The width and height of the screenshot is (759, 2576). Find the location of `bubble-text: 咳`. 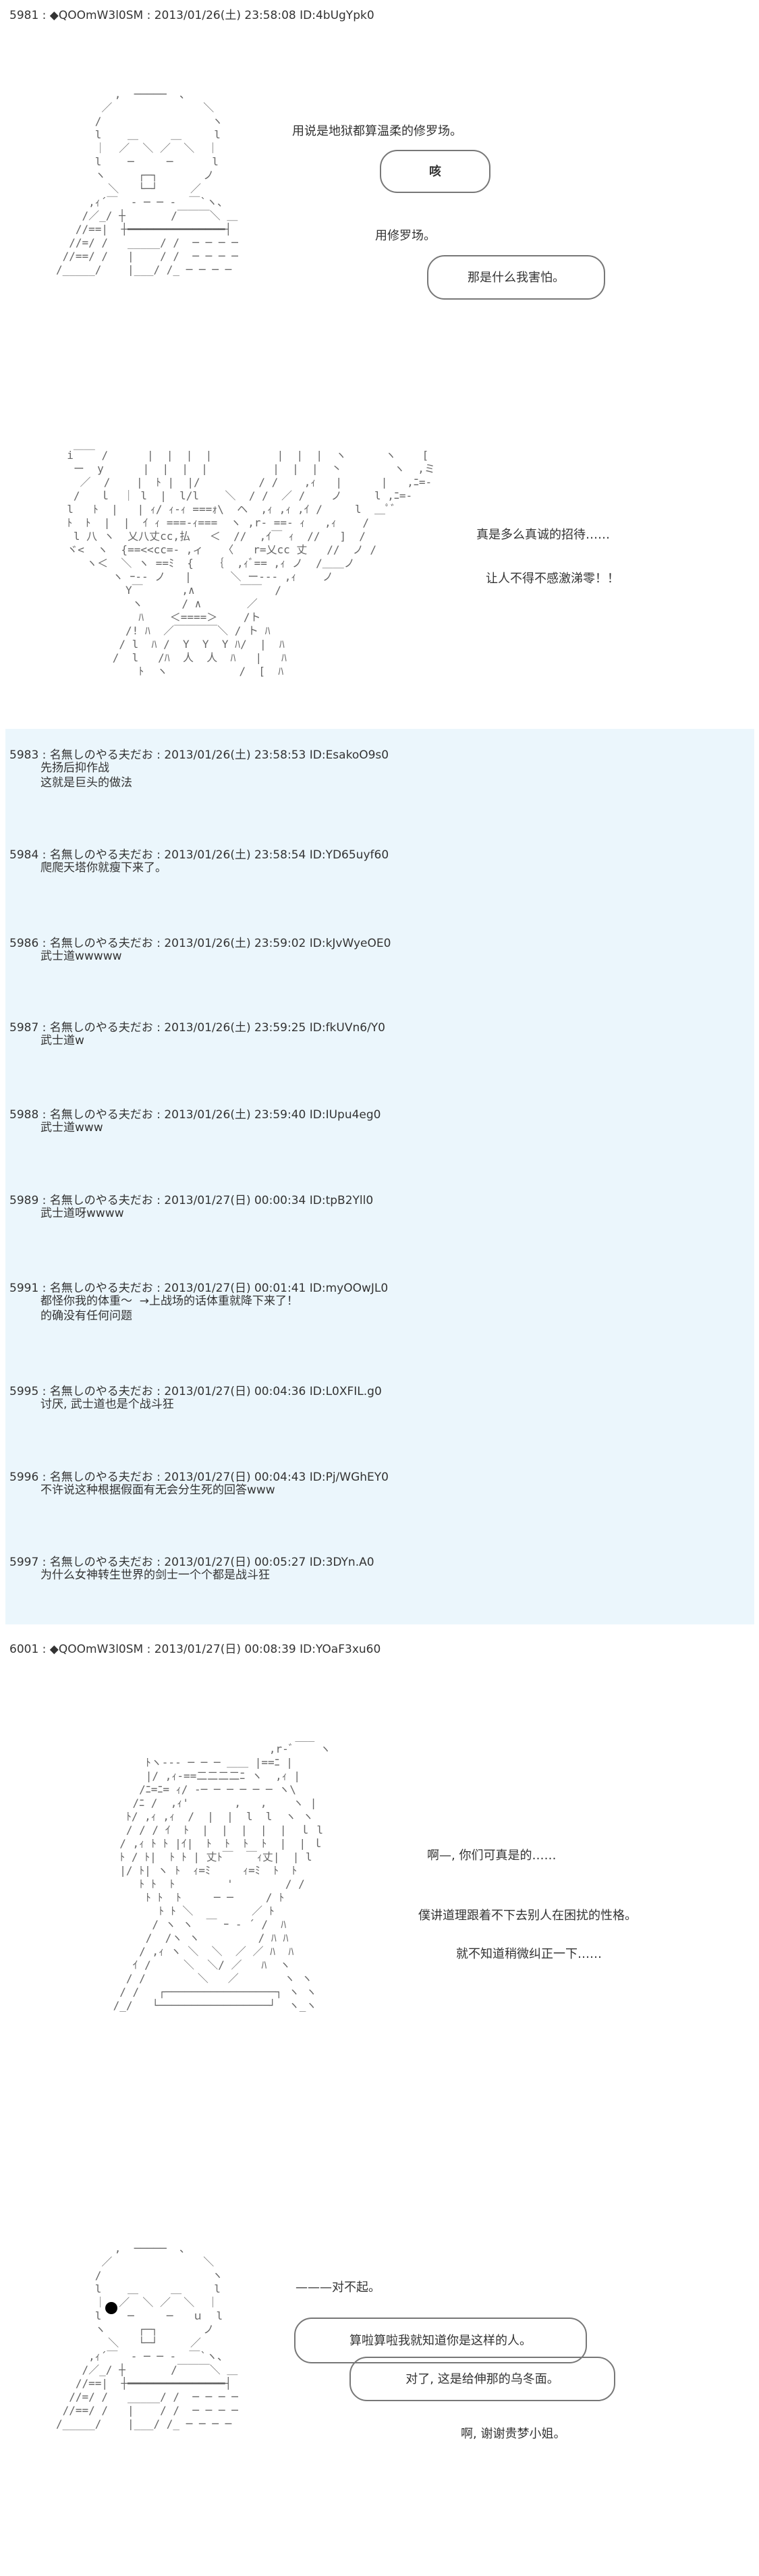

bubble-text: 咳 is located at coordinates (435, 172).